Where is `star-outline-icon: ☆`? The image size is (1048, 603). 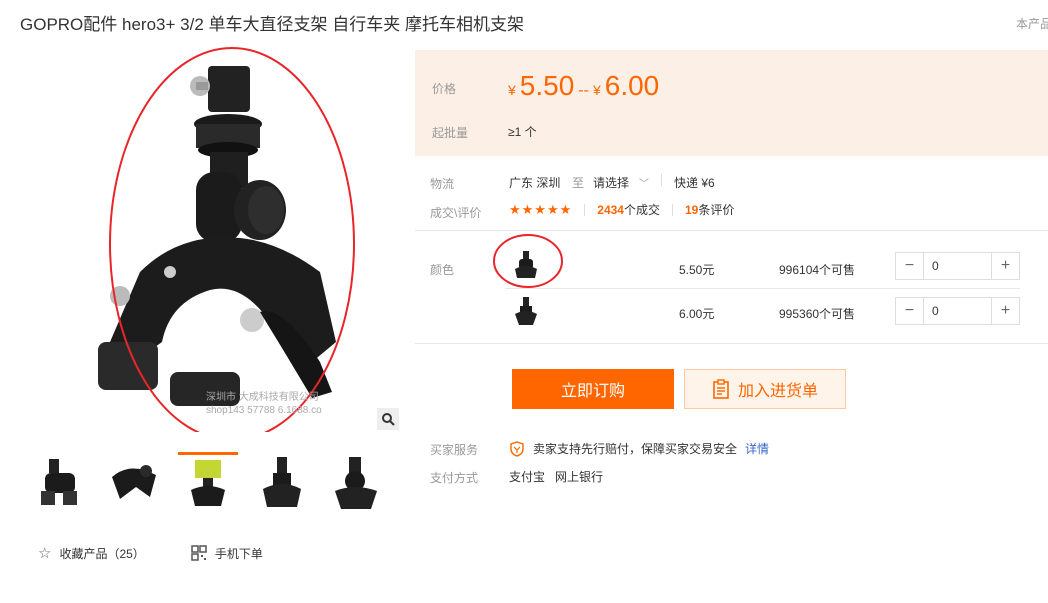
star-outline-icon: ☆ is located at coordinates (45, 553).